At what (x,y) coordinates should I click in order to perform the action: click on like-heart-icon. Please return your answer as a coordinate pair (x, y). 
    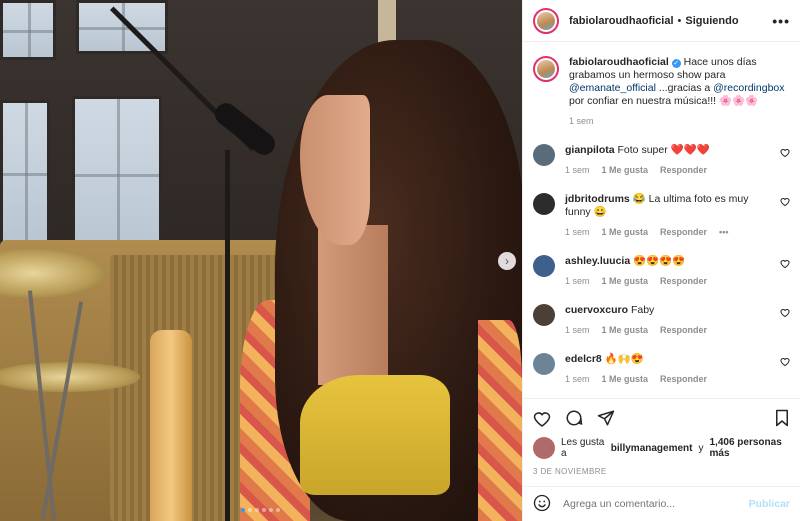
    Looking at the image, I should click on (542, 418).